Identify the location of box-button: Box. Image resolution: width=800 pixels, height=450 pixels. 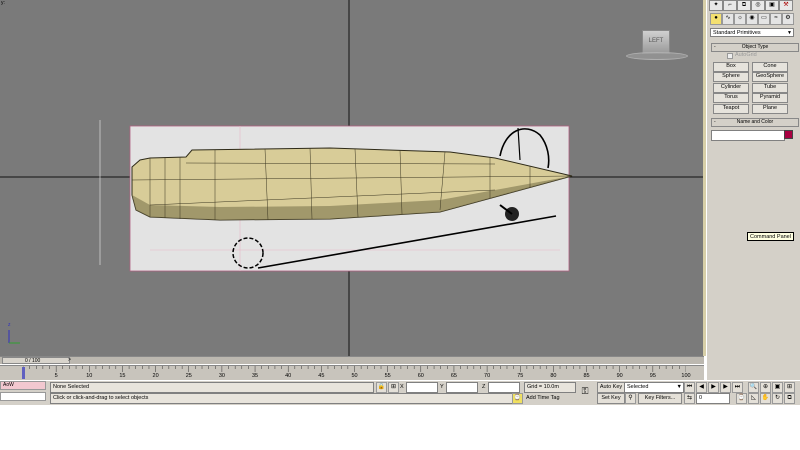
(731, 67).